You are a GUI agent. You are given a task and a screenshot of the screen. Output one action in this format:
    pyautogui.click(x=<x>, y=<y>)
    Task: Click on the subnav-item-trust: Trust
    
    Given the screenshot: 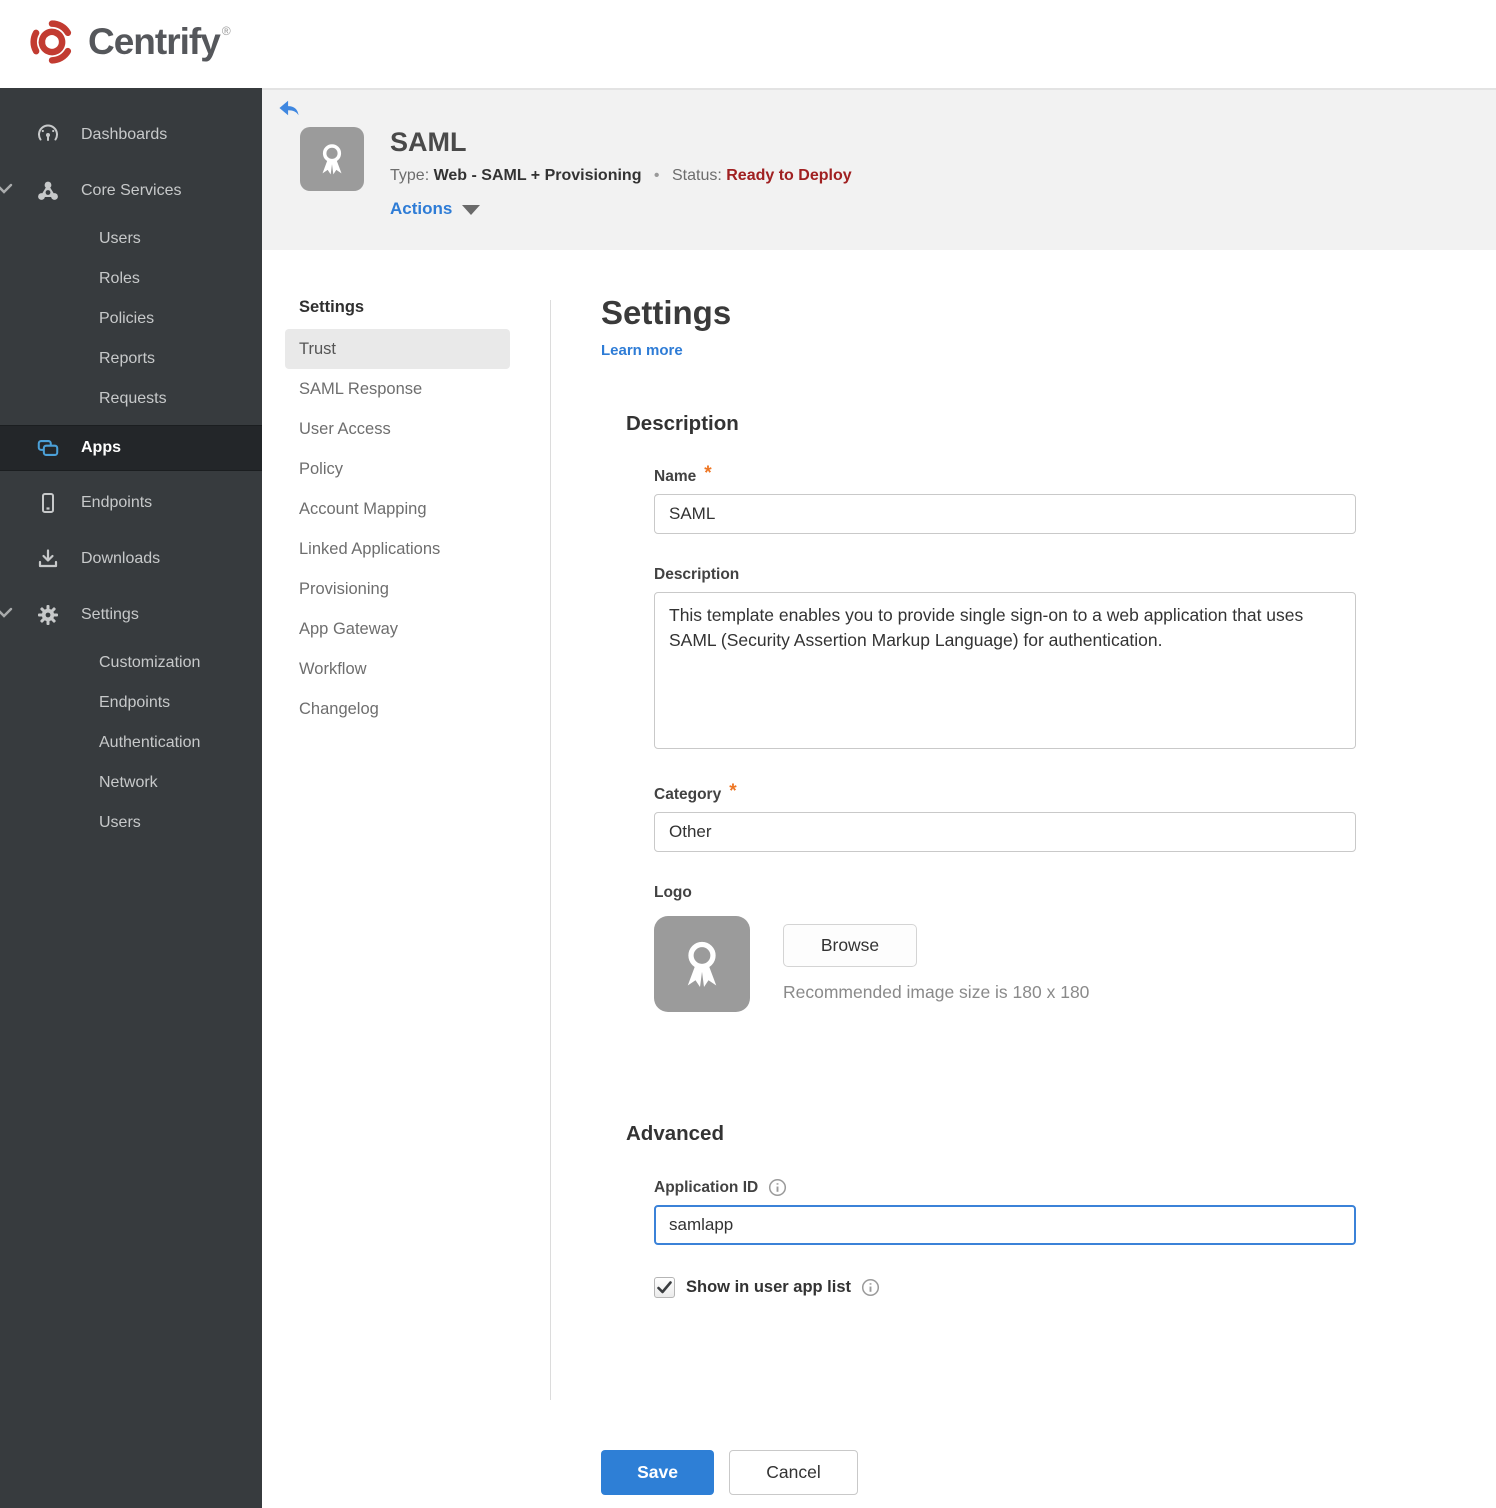 What is the action you would take?
    pyautogui.click(x=397, y=349)
    